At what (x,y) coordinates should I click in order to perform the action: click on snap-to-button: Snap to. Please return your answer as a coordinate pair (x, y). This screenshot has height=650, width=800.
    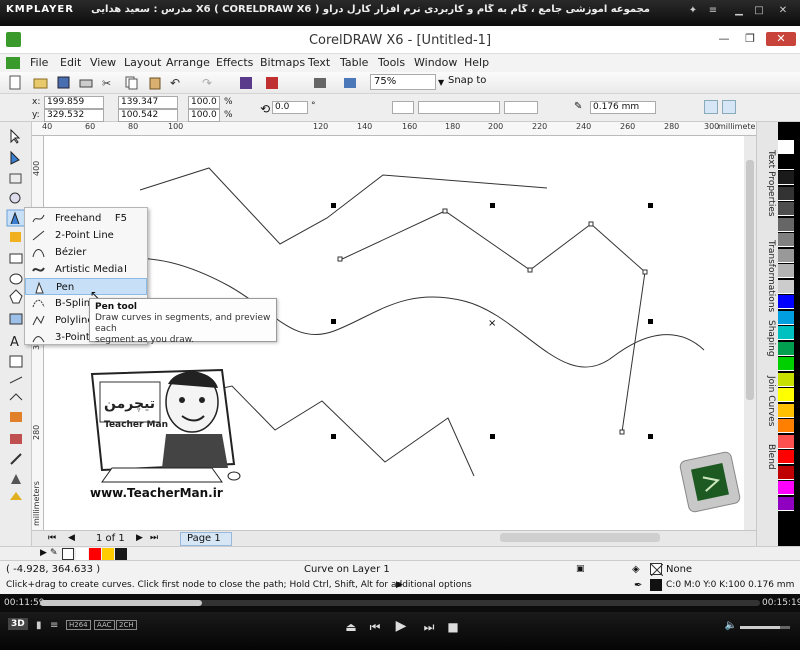
    Looking at the image, I should click on (467, 80).